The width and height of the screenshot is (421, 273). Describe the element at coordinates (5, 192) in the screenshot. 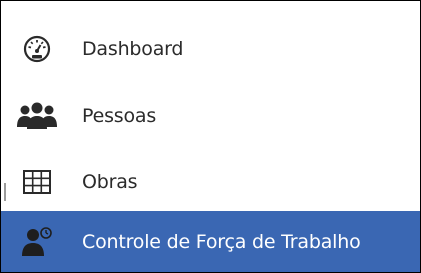

I see `scroll-edge-marker` at that location.